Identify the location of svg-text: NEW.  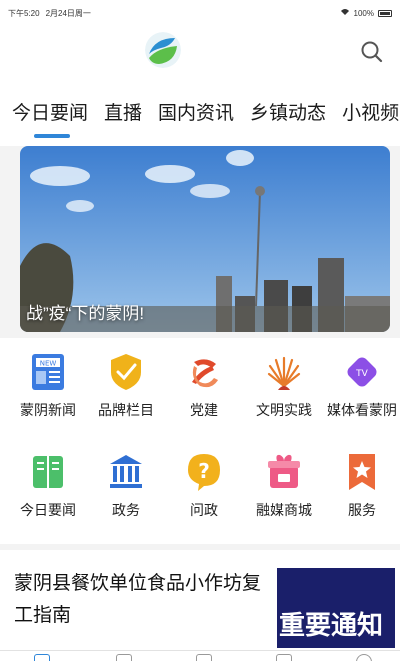
(48, 364).